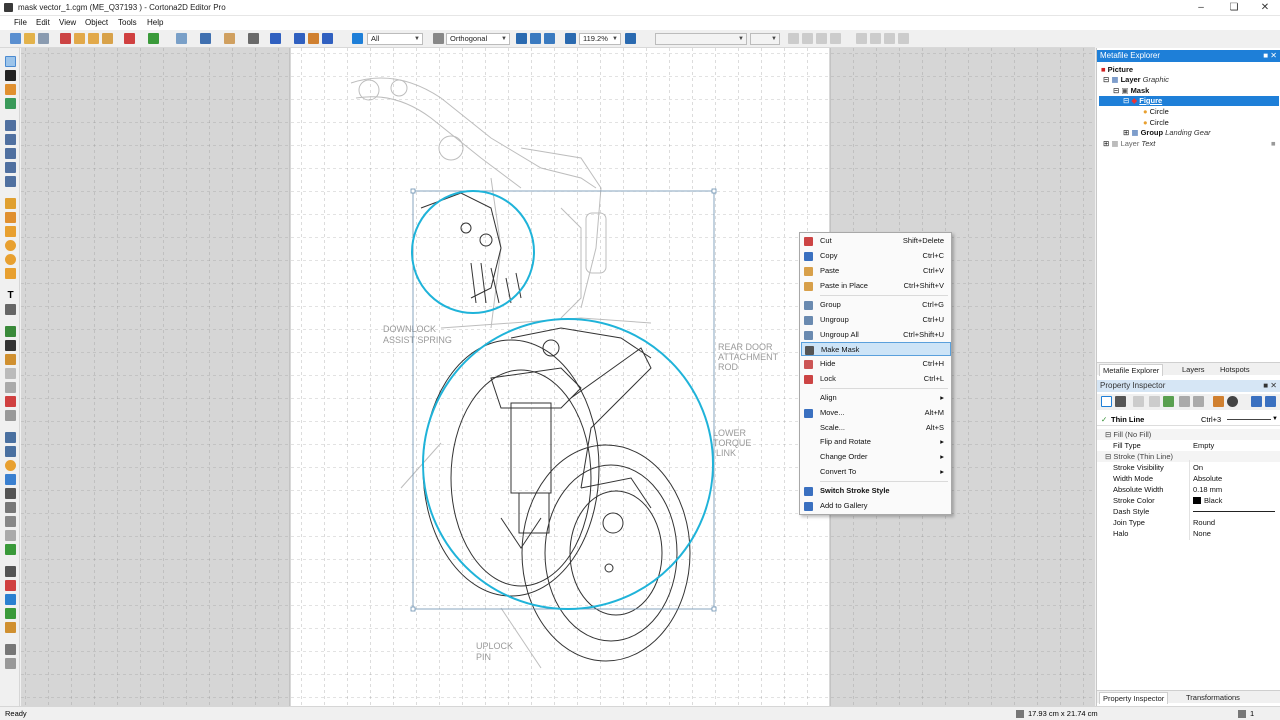  I want to click on menu-item-move: Move... Alt+M, so click(876, 413).